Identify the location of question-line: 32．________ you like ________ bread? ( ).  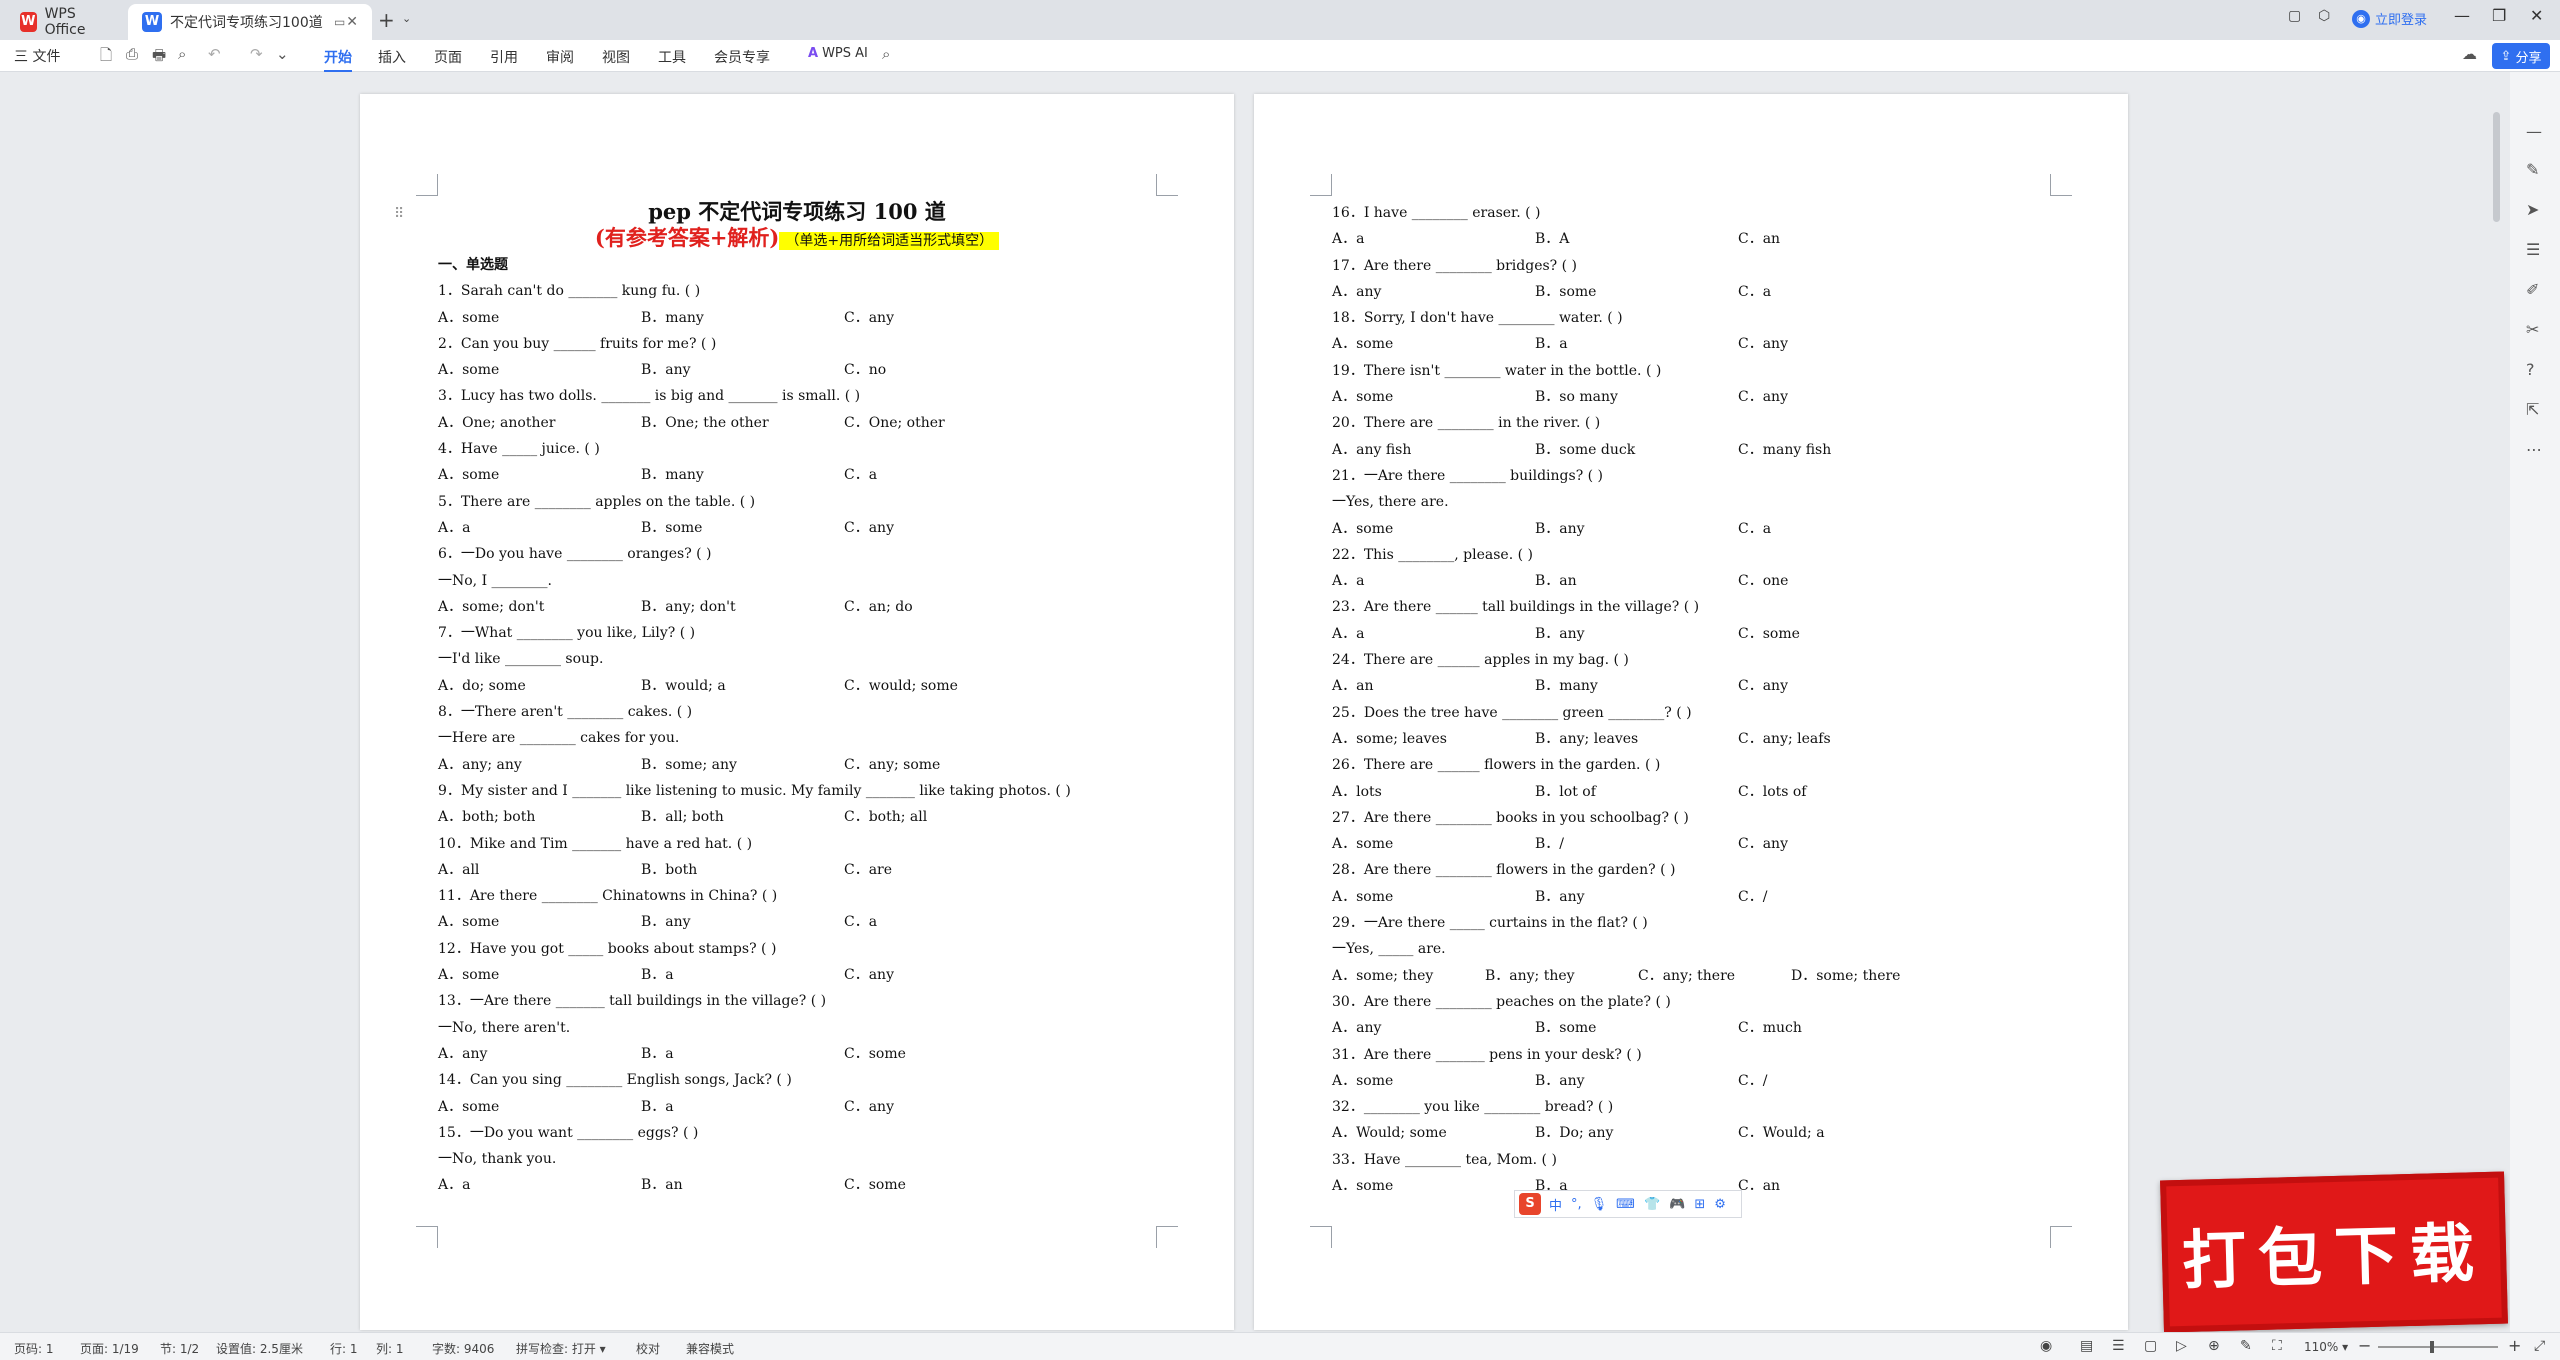
(1473, 1107).